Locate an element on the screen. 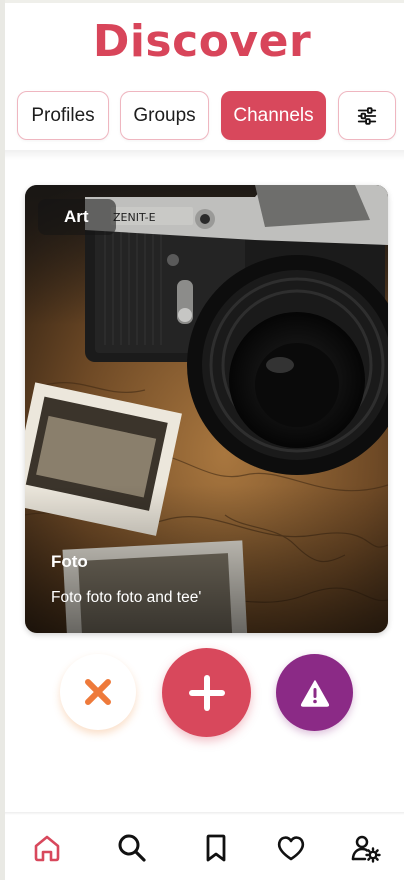 This screenshot has height=880, width=404. close-icon is located at coordinates (98, 692).